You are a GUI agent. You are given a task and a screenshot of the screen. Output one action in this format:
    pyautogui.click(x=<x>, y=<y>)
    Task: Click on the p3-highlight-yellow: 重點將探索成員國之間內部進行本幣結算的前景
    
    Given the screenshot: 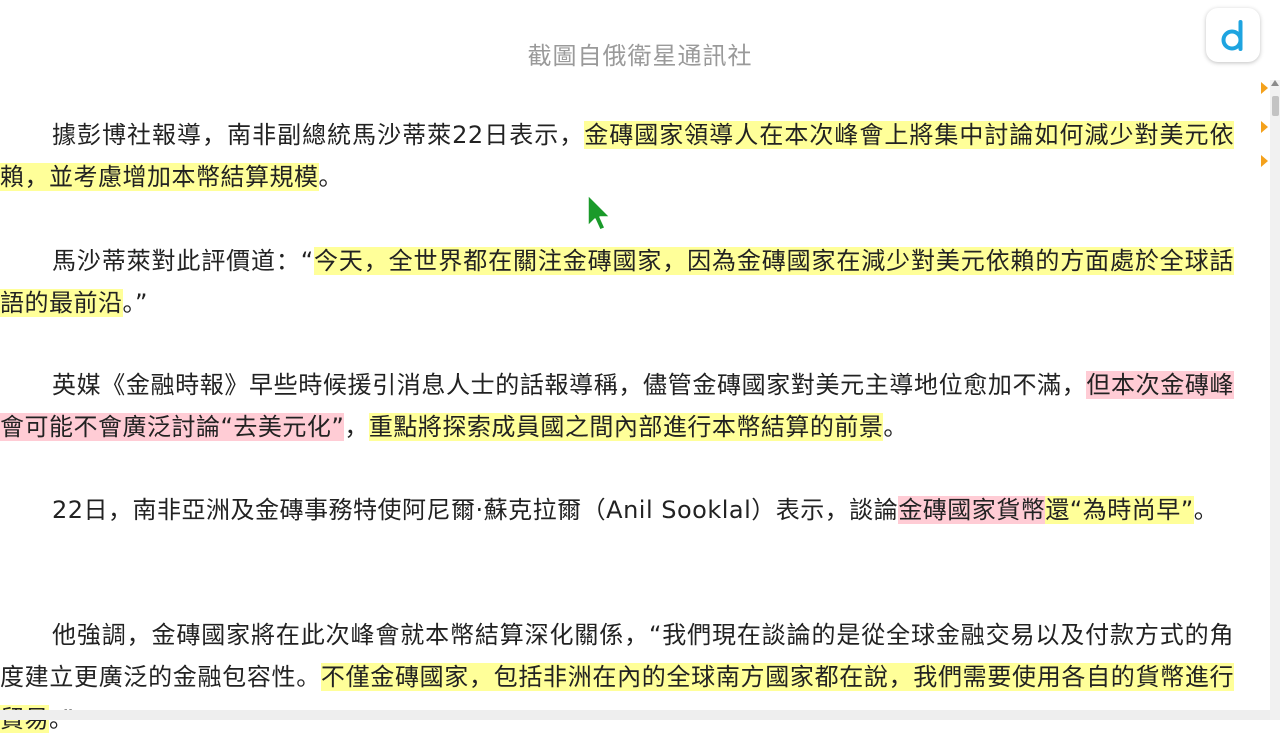 What is the action you would take?
    pyautogui.click(x=626, y=427)
    